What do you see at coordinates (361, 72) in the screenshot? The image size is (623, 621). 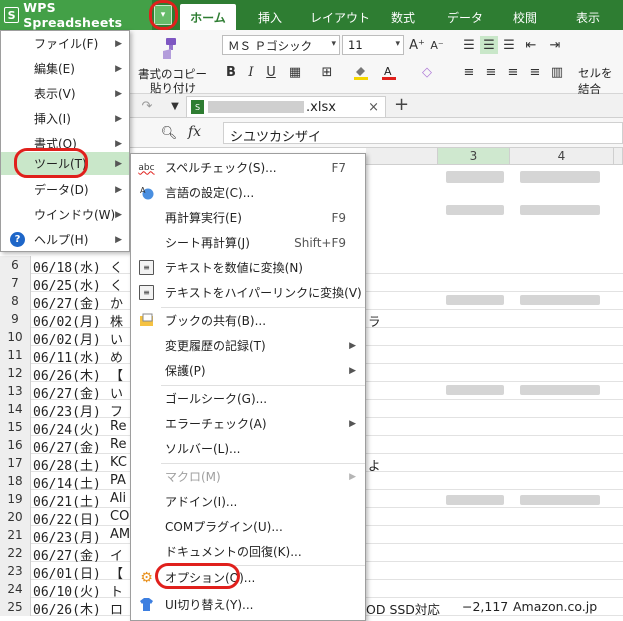 I see `fill-color-icon` at bounding box center [361, 72].